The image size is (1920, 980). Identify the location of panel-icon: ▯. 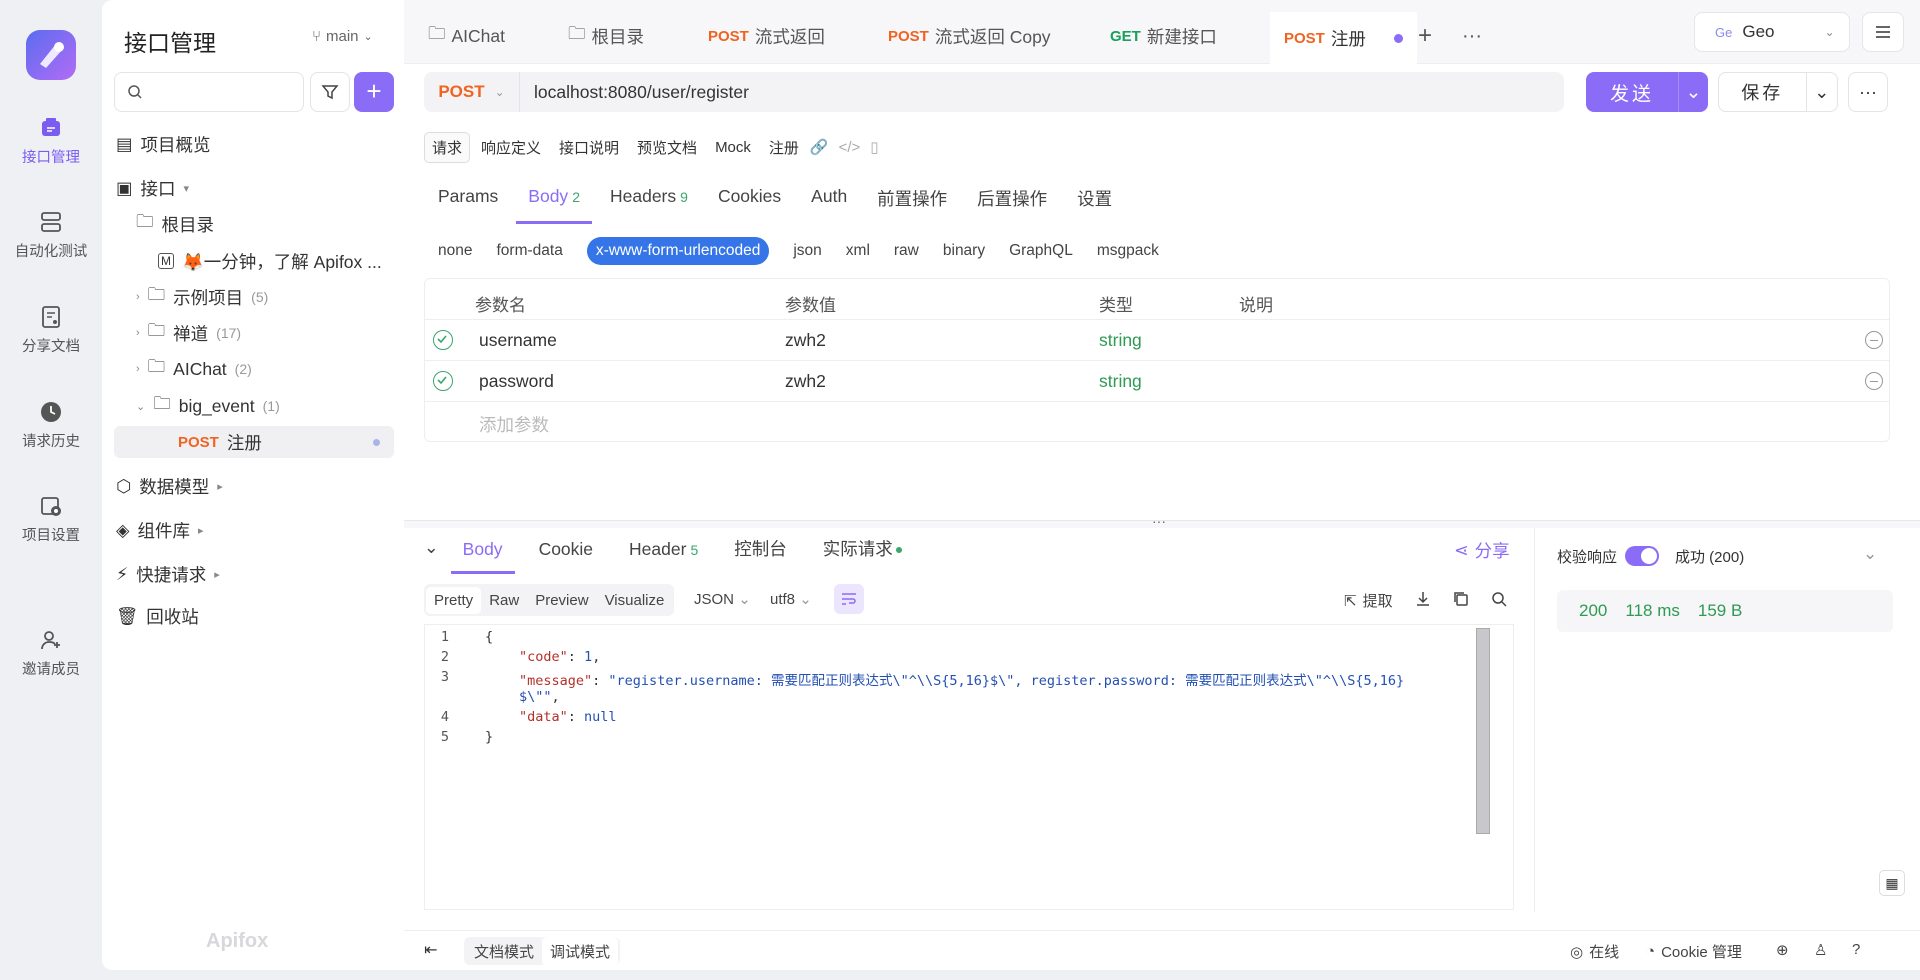
(874, 147).